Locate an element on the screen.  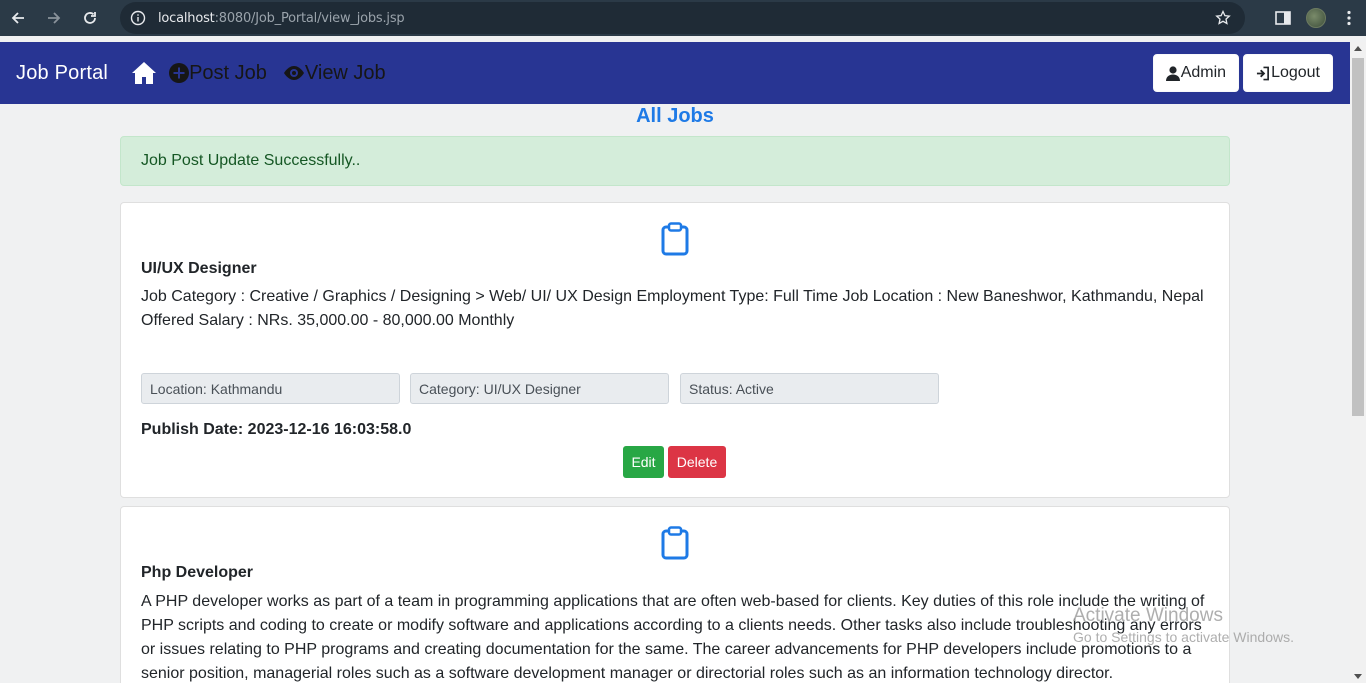
admin-label: Admin is located at coordinates (1203, 72).